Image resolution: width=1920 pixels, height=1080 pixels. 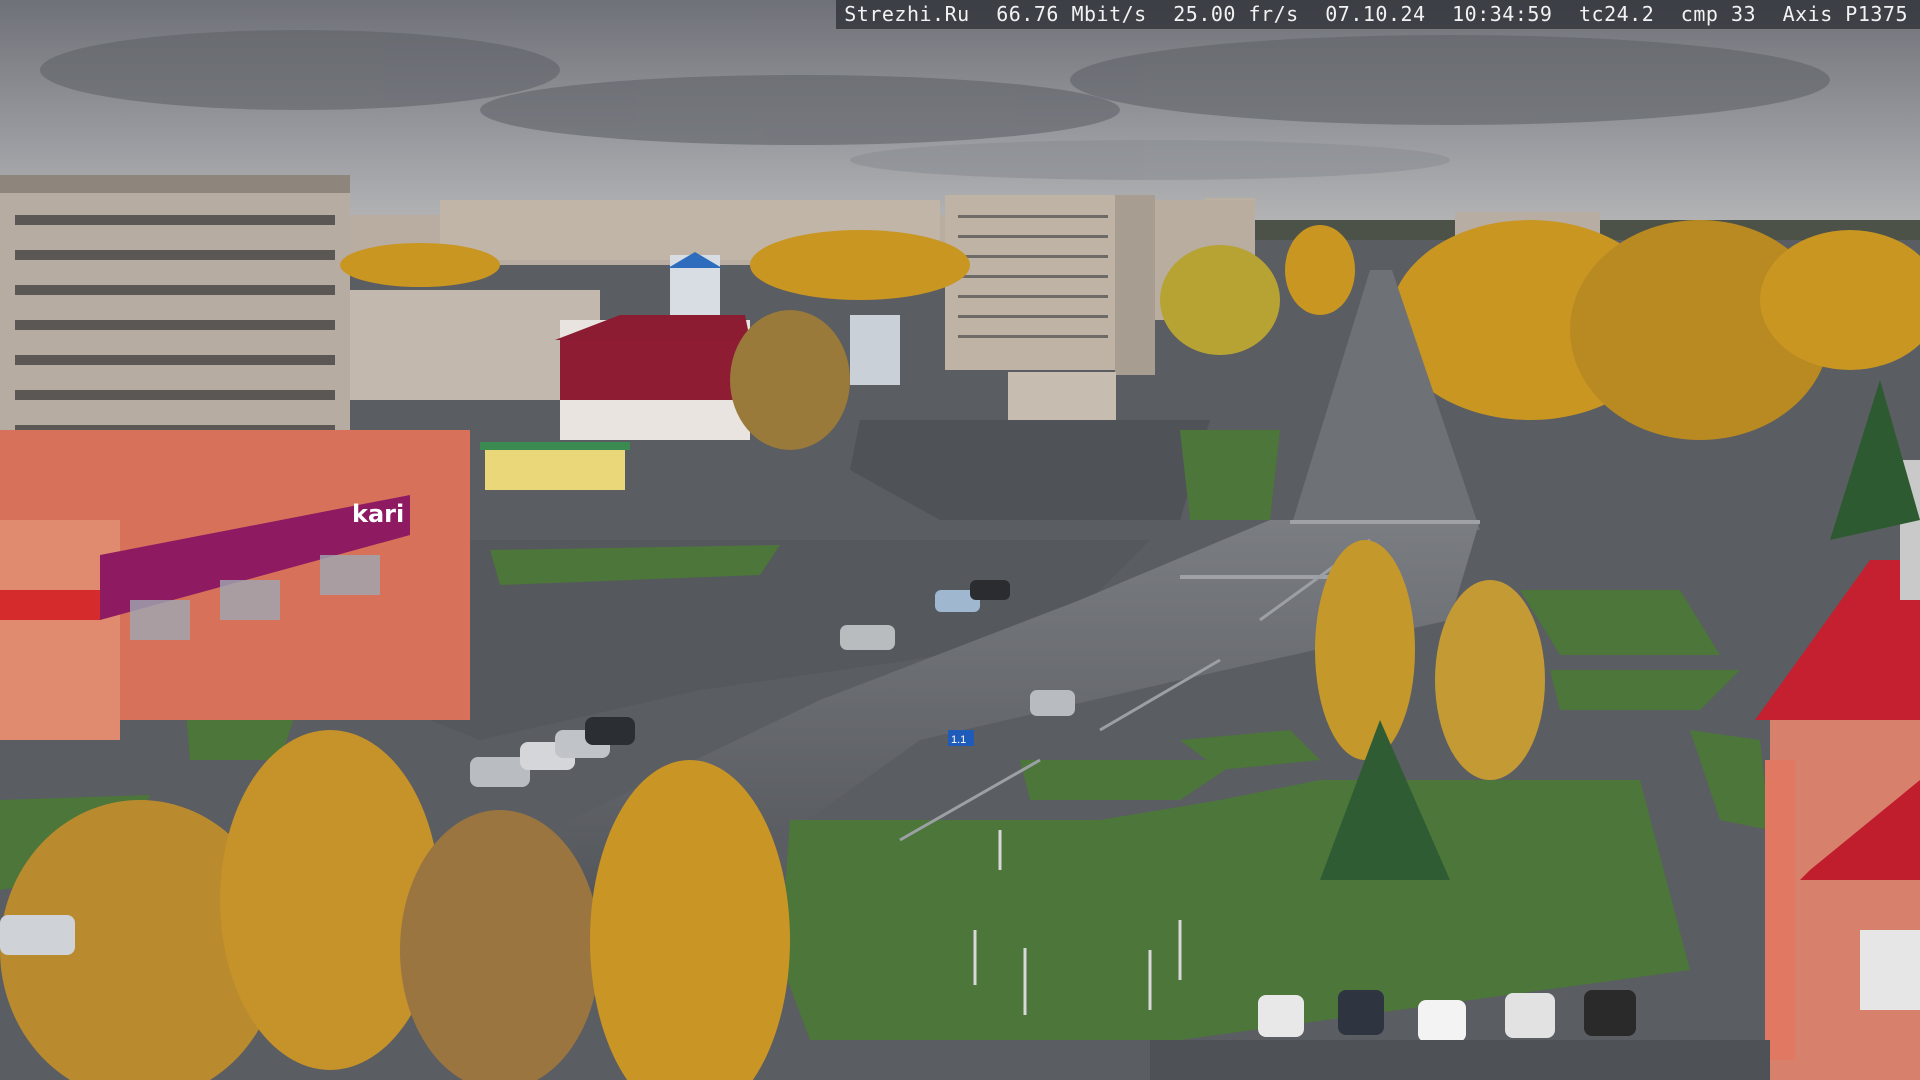 What do you see at coordinates (555, 469) in the screenshot?
I see `kiosk-building` at bounding box center [555, 469].